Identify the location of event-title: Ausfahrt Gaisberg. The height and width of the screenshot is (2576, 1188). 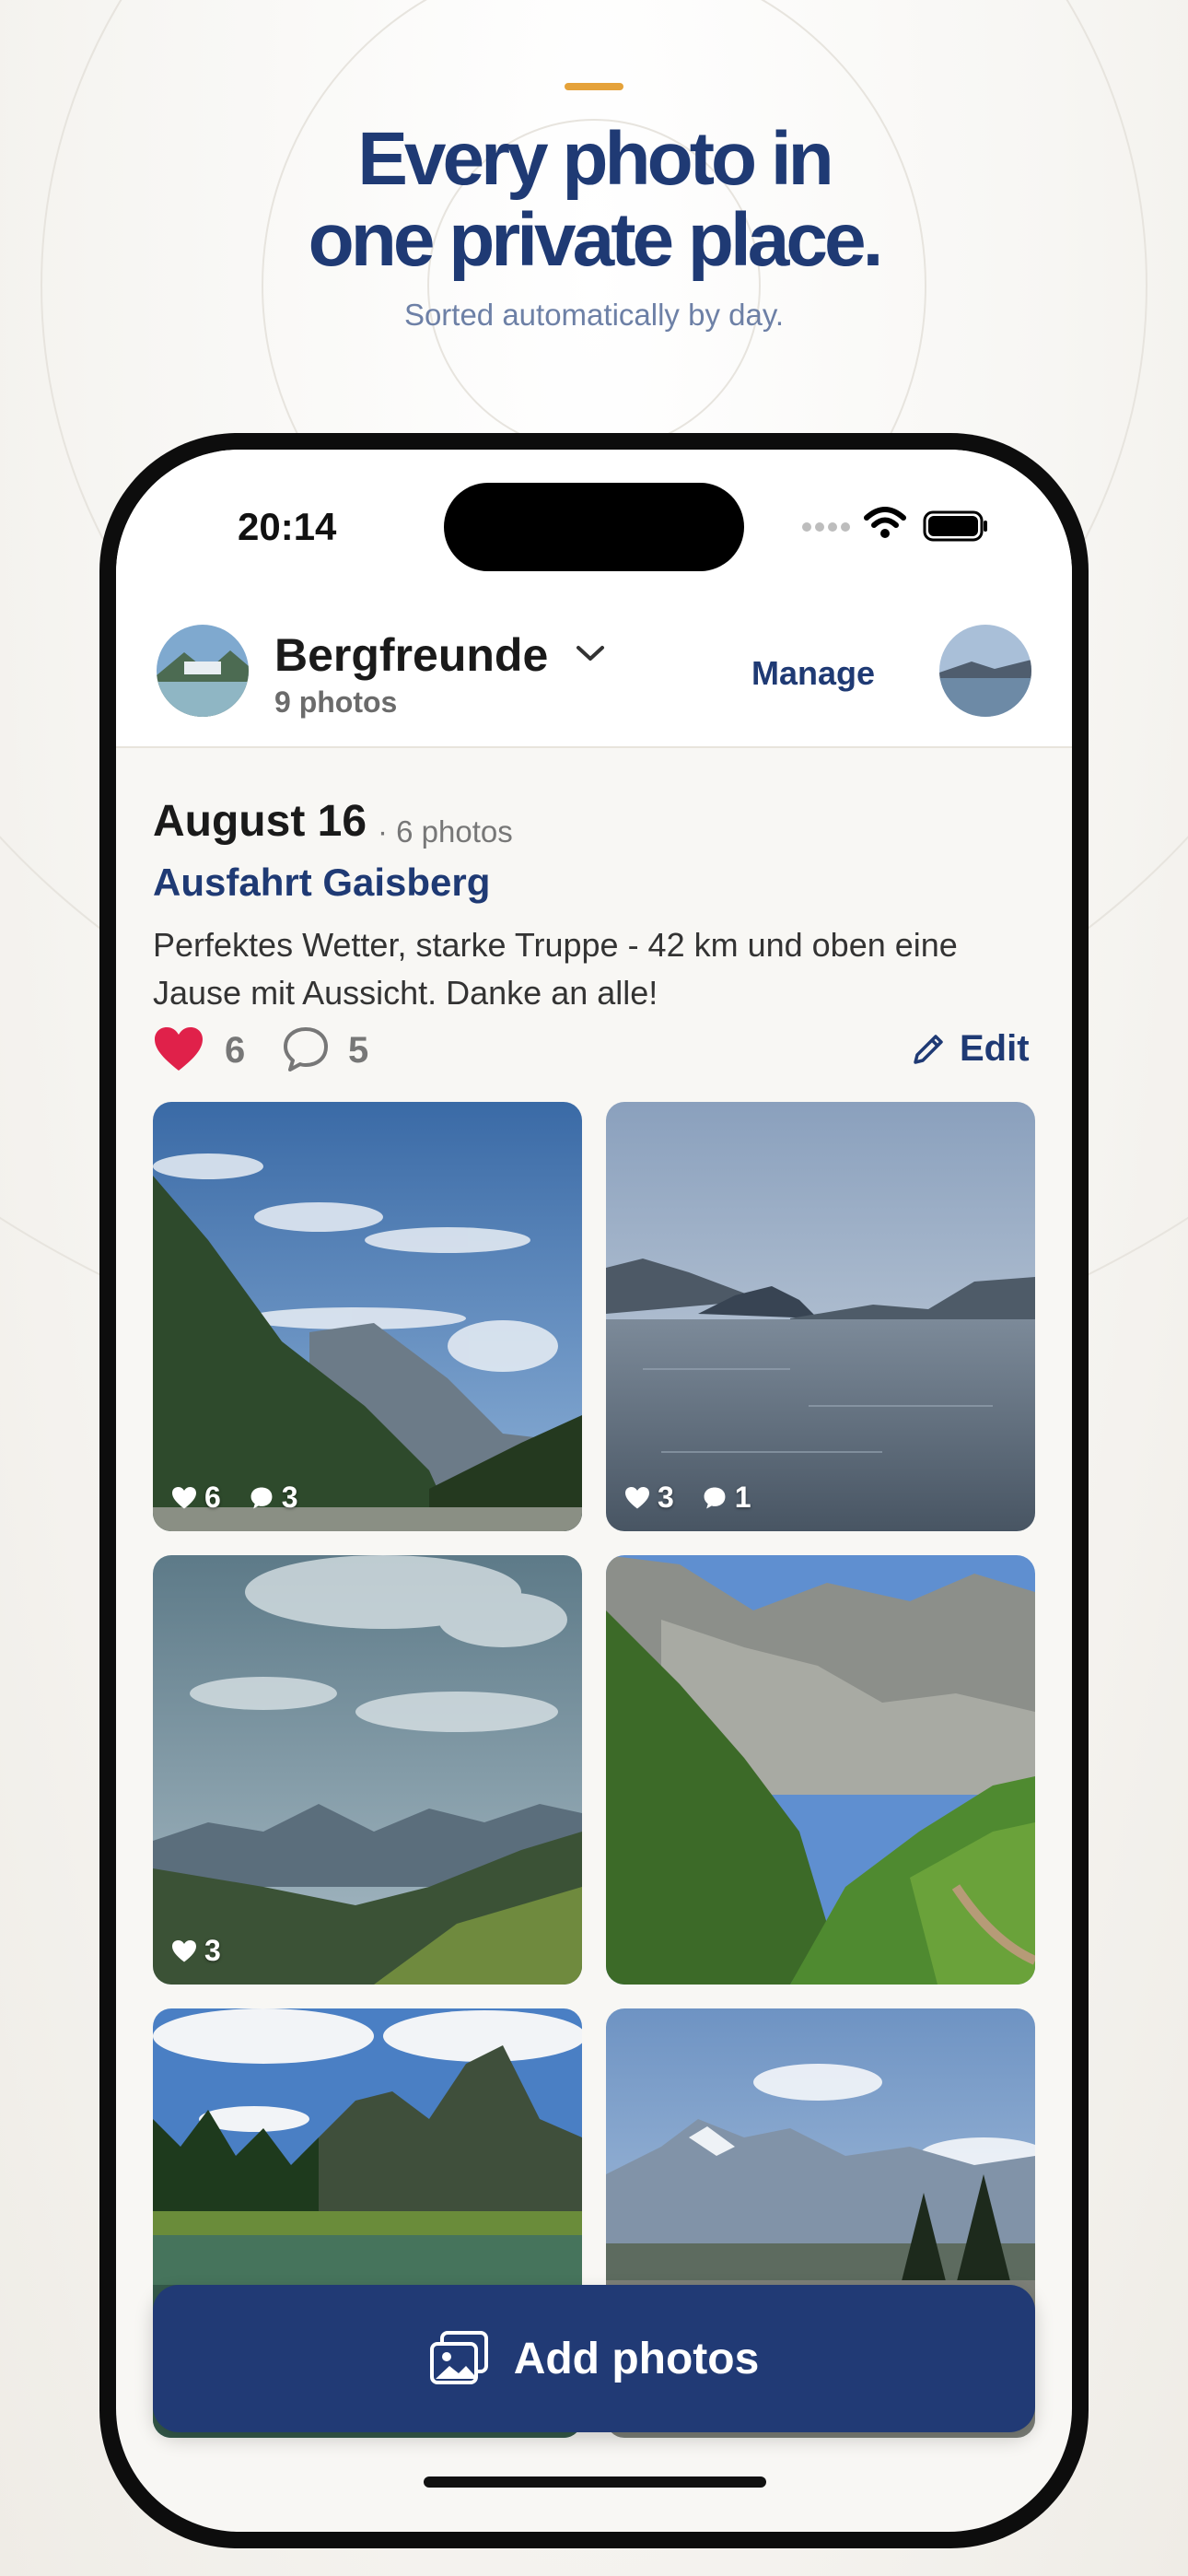
(322, 882).